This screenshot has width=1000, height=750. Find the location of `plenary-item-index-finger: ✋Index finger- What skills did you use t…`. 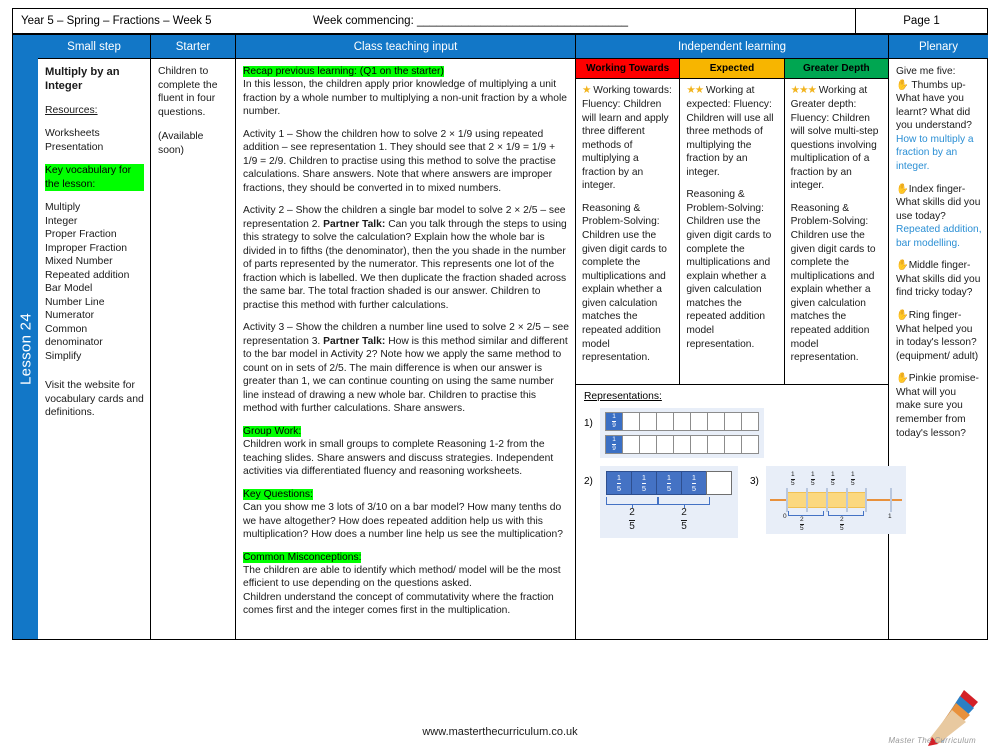

plenary-item-index-finger: ✋Index finger- What skills did you use t… is located at coordinates (939, 217).